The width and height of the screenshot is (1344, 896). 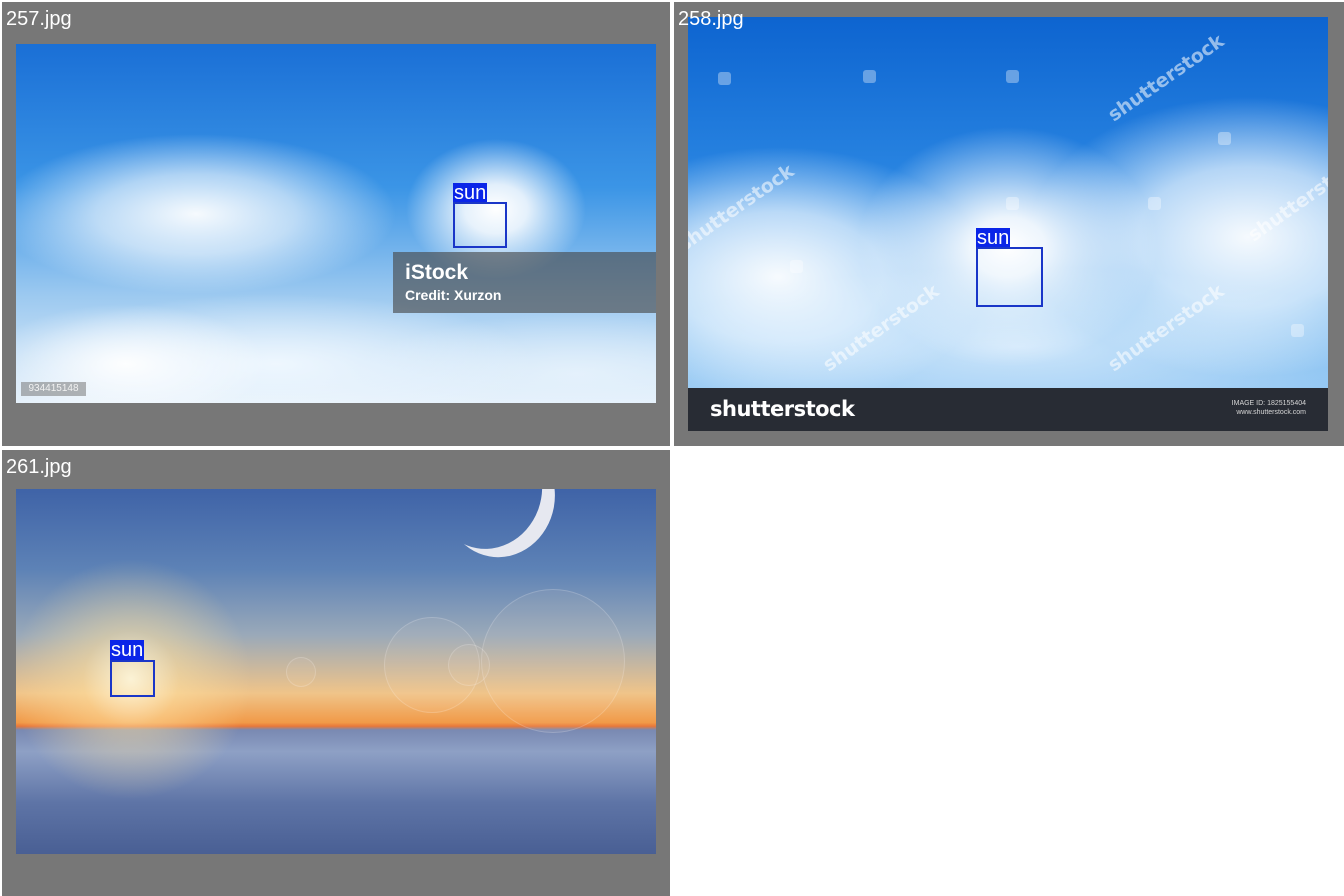 I want to click on image-filename: 257.jpg, so click(x=39, y=19).